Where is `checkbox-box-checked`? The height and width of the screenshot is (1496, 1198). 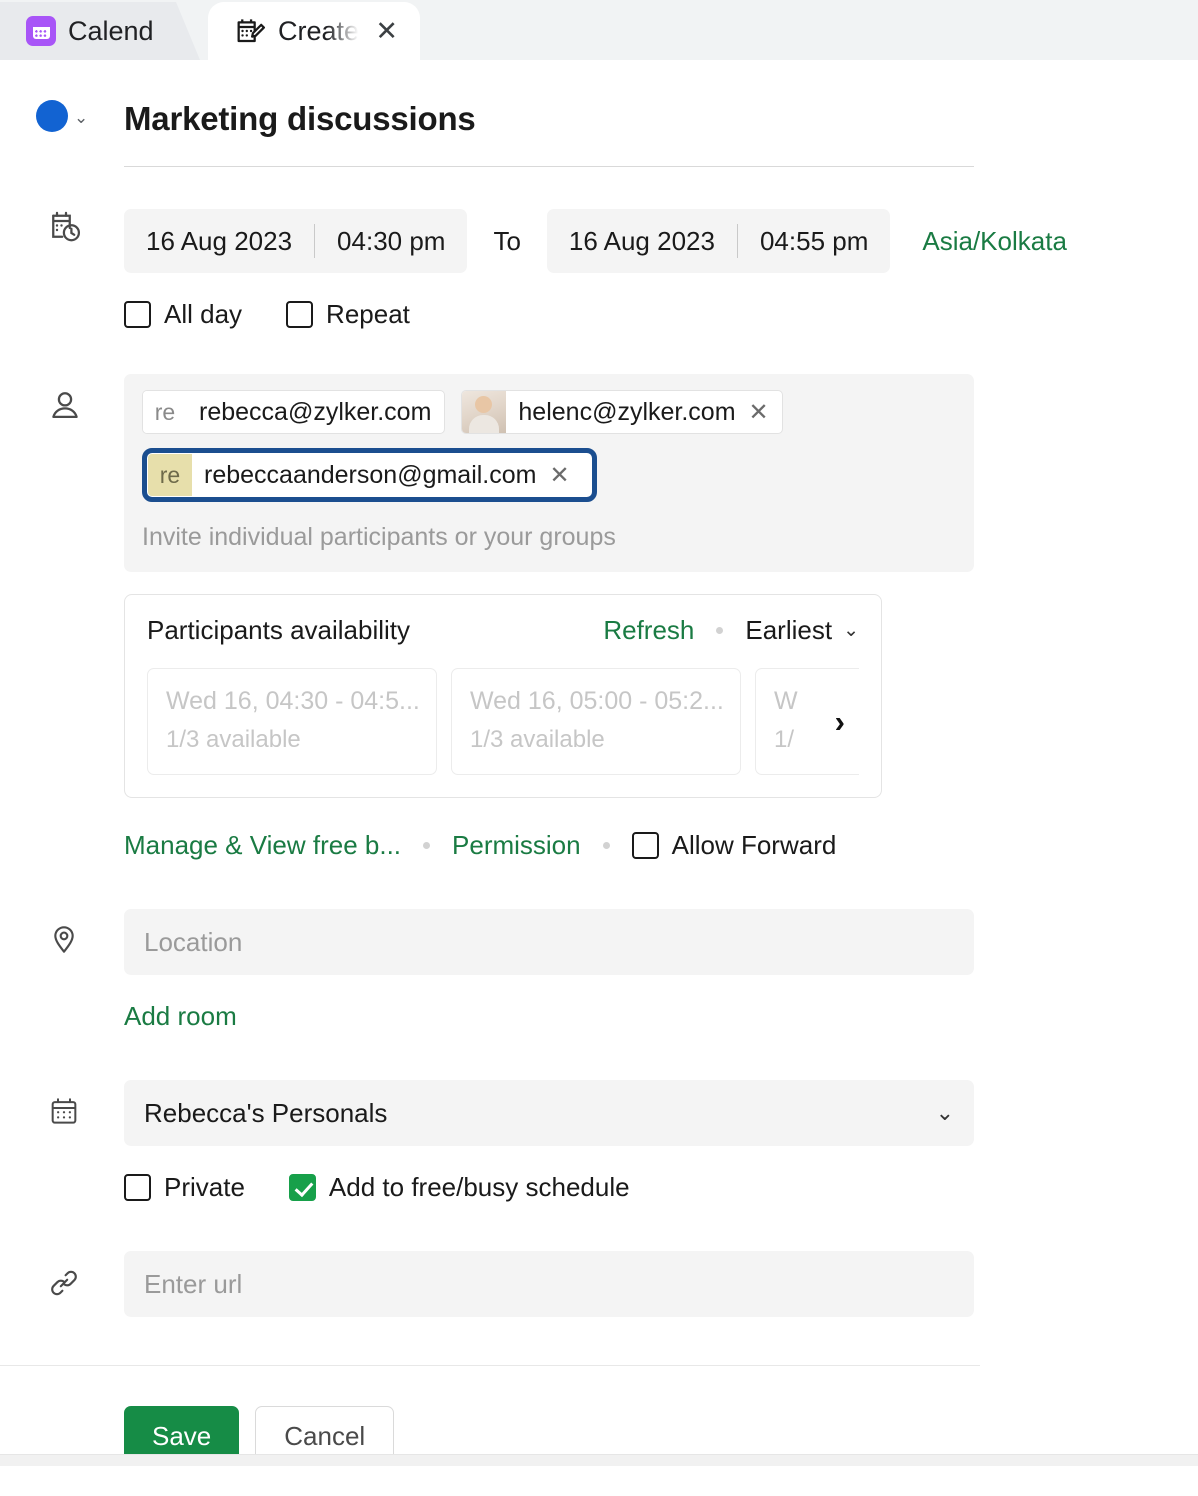
checkbox-box-checked is located at coordinates (302, 1187).